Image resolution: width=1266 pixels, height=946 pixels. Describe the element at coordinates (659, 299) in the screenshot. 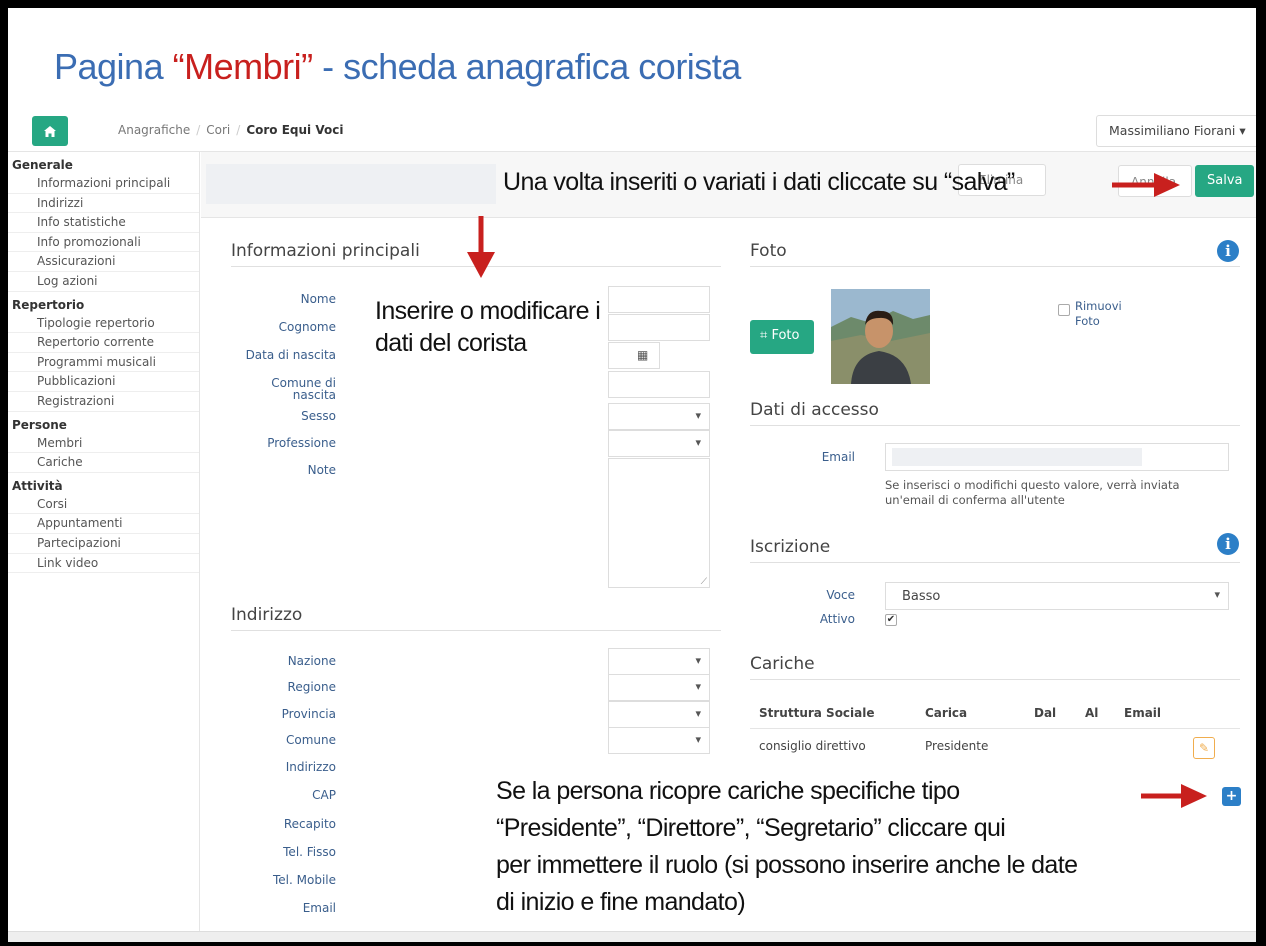

I see `nome-input` at that location.